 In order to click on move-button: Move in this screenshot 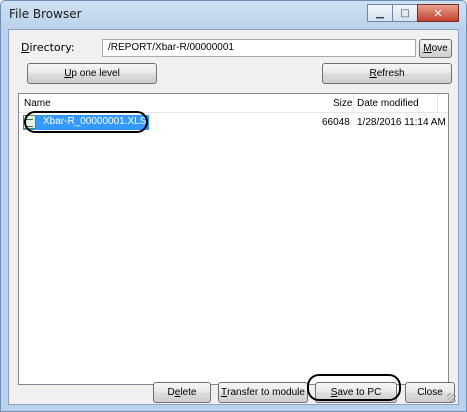, I will do `click(435, 48)`.